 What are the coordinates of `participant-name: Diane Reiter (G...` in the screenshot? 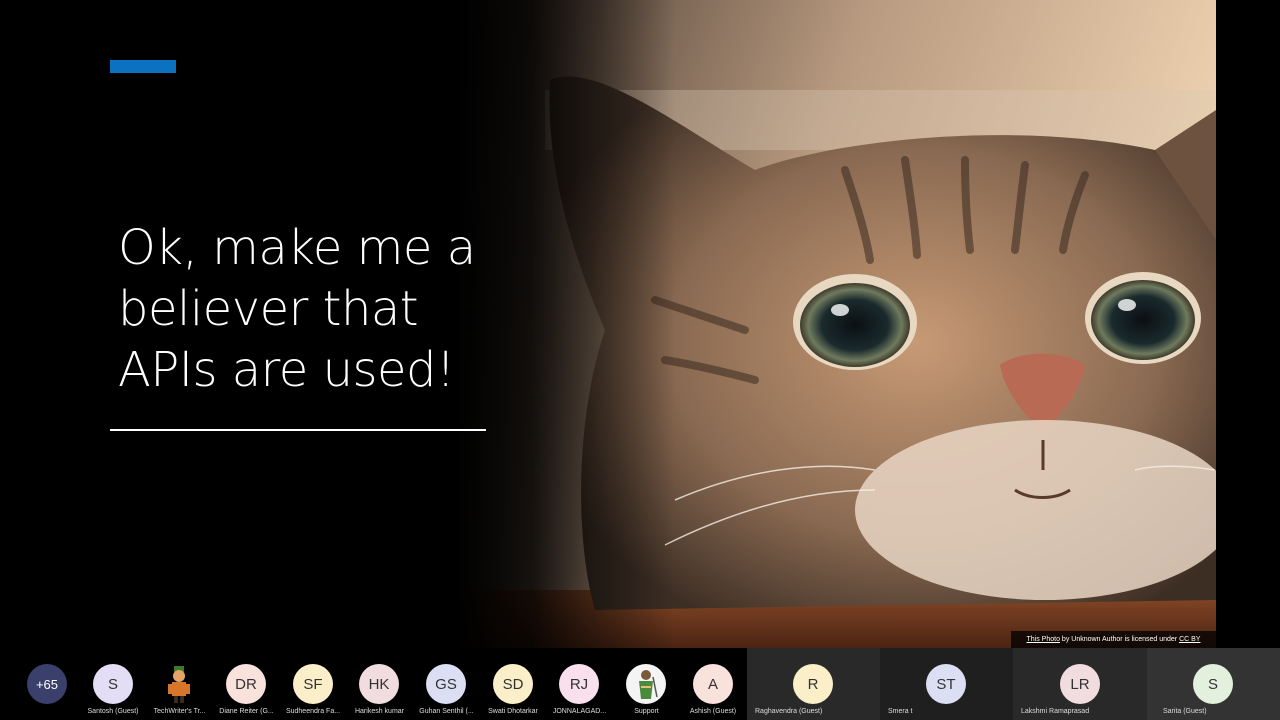 It's located at (246, 711).